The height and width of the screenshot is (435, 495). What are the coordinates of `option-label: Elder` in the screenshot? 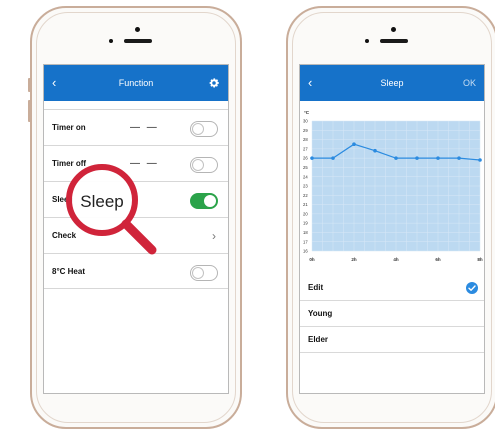 It's located at (318, 339).